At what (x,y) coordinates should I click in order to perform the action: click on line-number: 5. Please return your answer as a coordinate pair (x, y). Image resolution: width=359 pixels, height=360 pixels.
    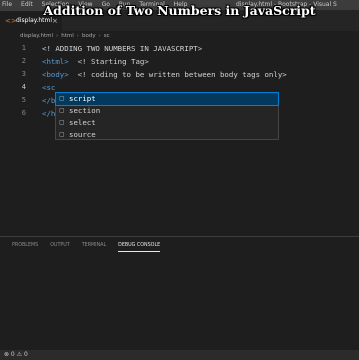
    Looking at the image, I should click on (23, 100).